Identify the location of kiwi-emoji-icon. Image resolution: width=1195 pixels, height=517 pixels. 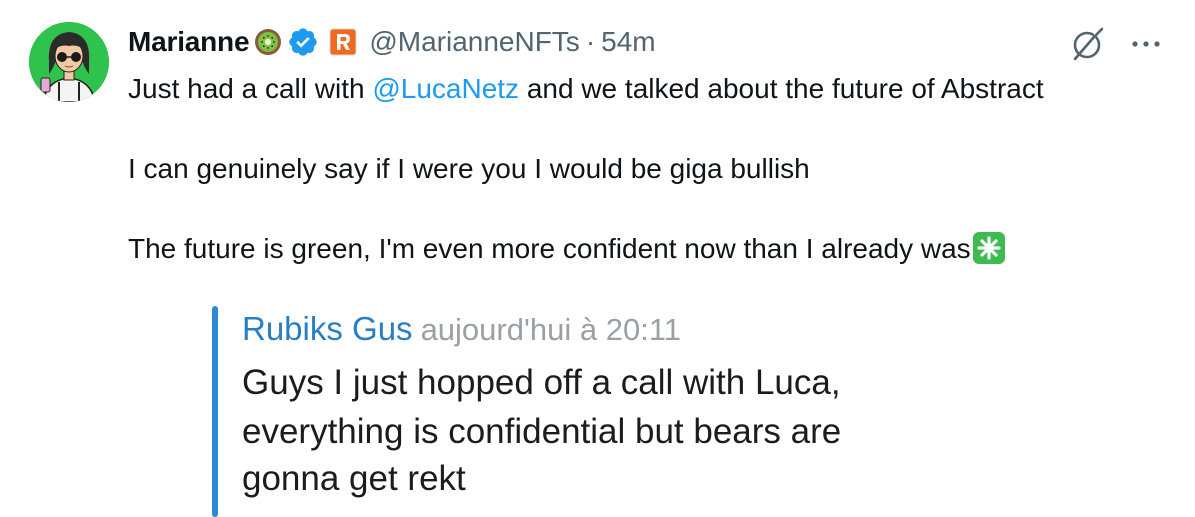
(268, 42).